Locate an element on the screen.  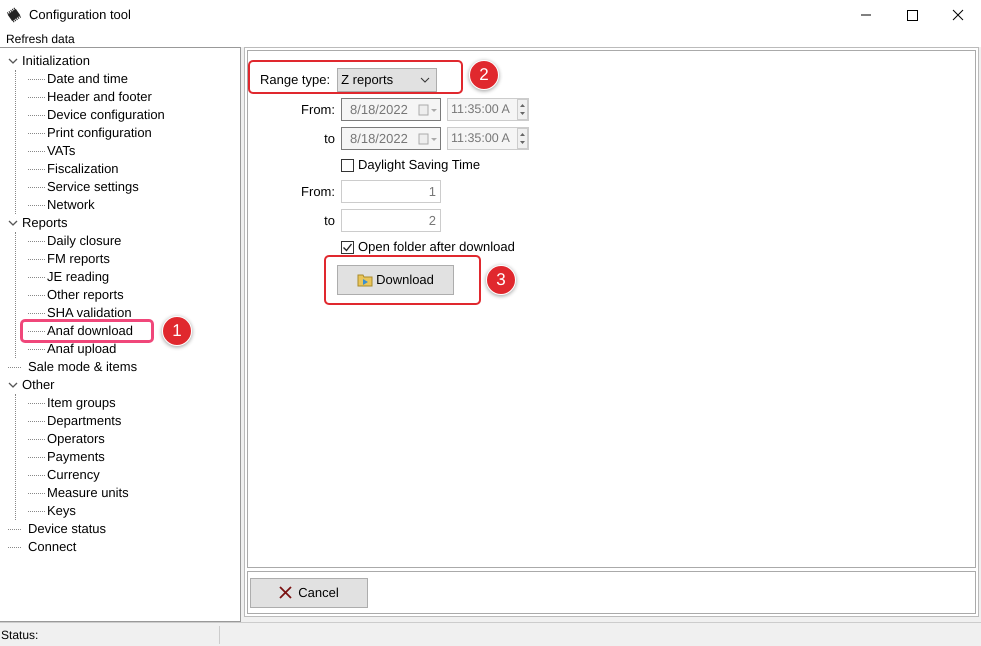
tree-item: Other is located at coordinates (38, 385).